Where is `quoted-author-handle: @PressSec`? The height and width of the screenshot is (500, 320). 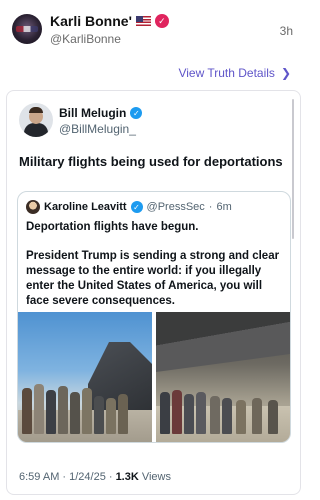
quoted-author-handle: @PressSec is located at coordinates (175, 207).